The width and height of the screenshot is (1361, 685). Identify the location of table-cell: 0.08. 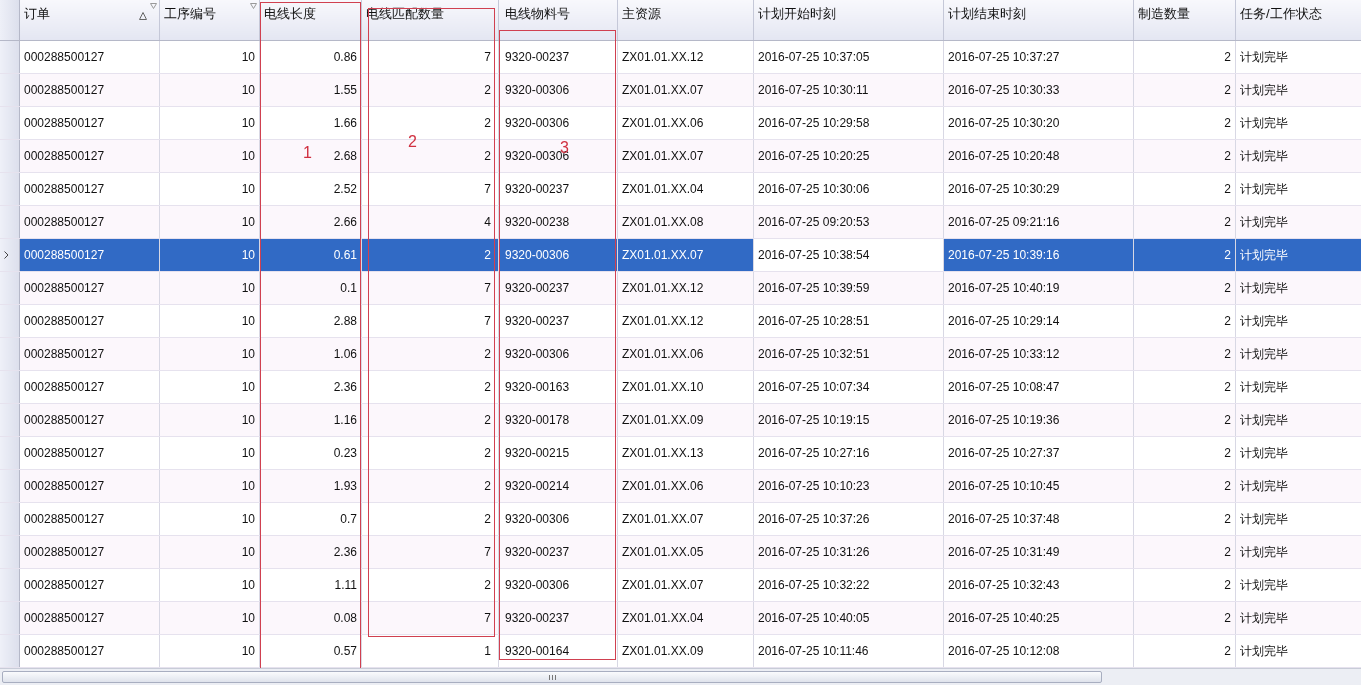
(310, 618).